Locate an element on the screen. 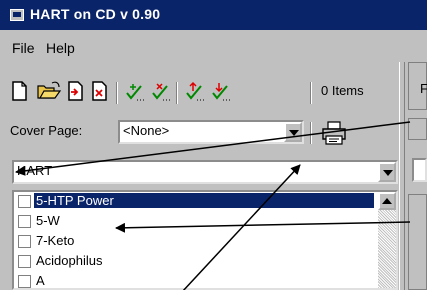 The image size is (427, 290). category-dropdown-button is located at coordinates (387, 172).